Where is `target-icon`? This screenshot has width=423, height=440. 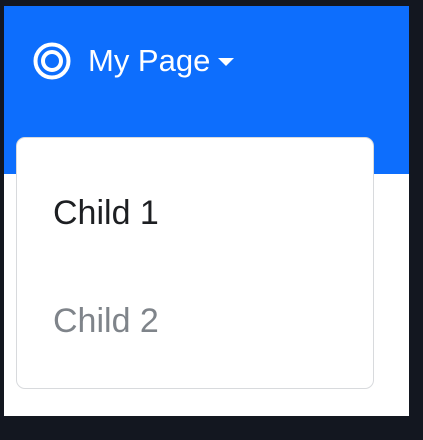
target-icon is located at coordinates (52, 61).